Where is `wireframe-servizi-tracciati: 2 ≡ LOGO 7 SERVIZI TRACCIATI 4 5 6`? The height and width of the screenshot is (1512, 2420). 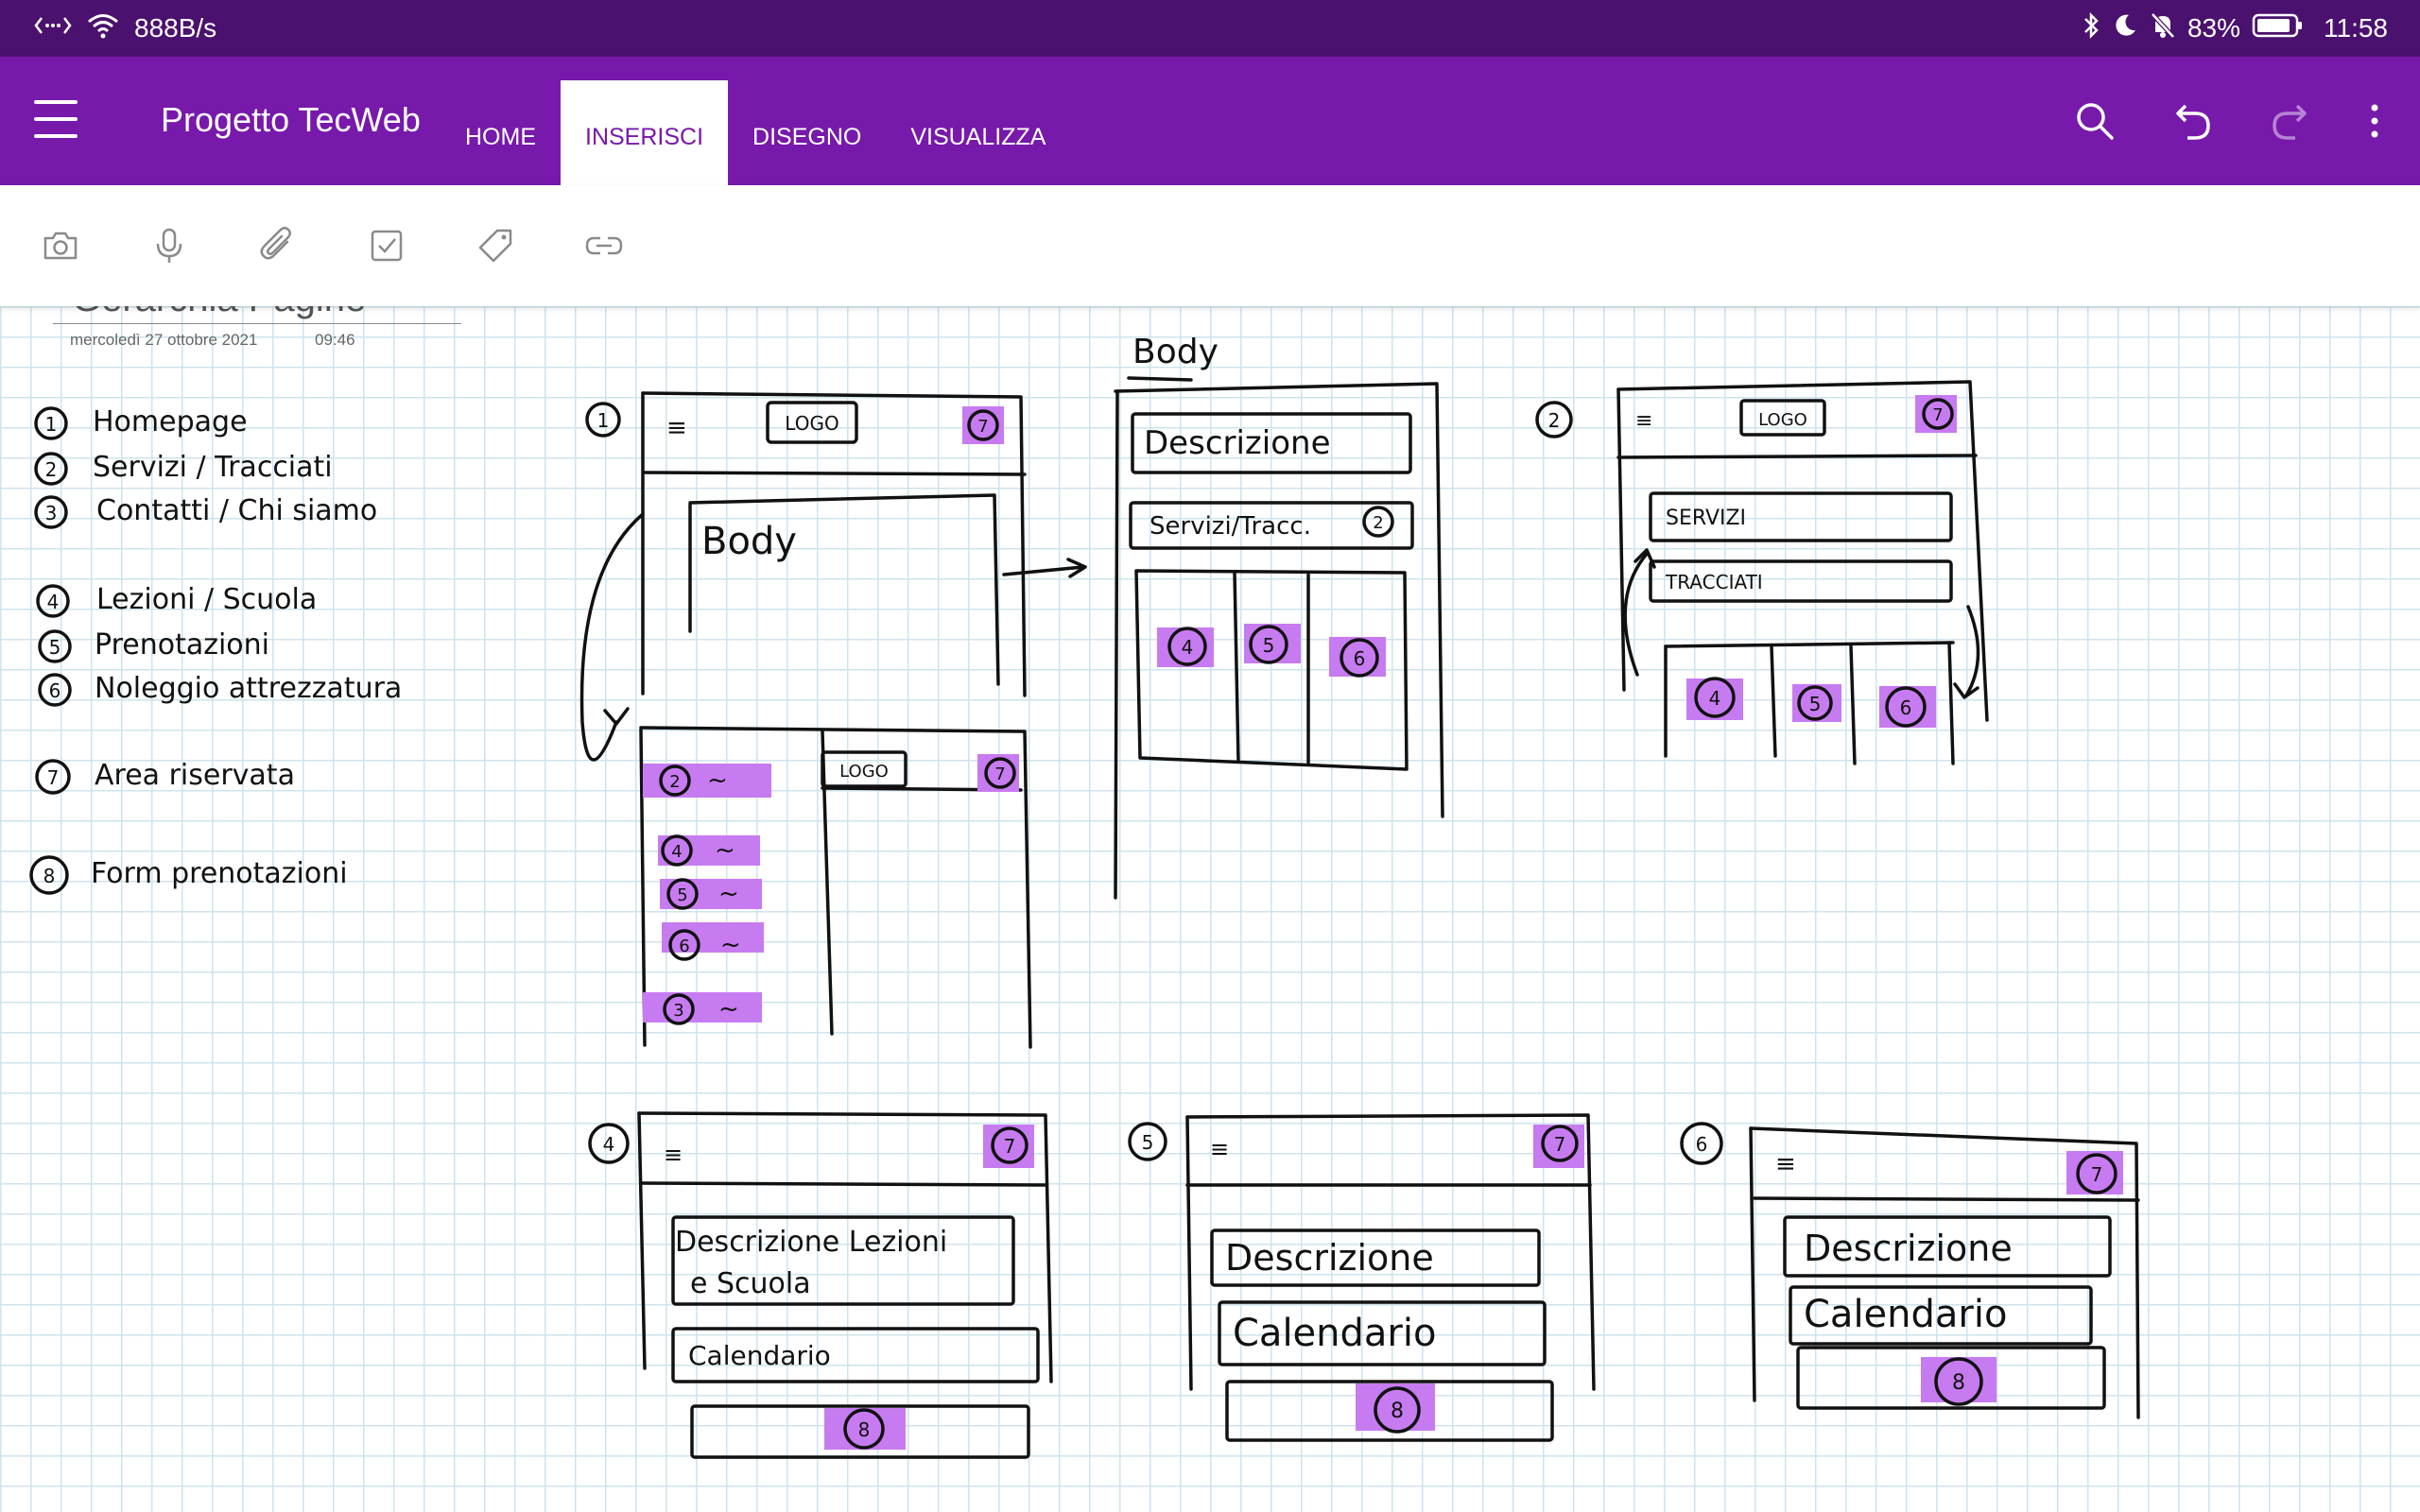
wireframe-servizi-tracciati: 2 ≡ LOGO 7 SERVIZI TRACCIATI 4 5 6 is located at coordinates (1762, 572).